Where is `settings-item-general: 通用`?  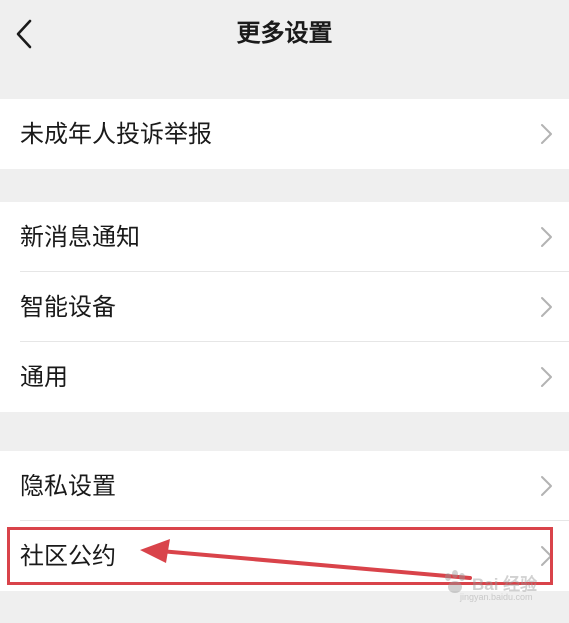
settings-item-general: 通用 is located at coordinates (284, 377).